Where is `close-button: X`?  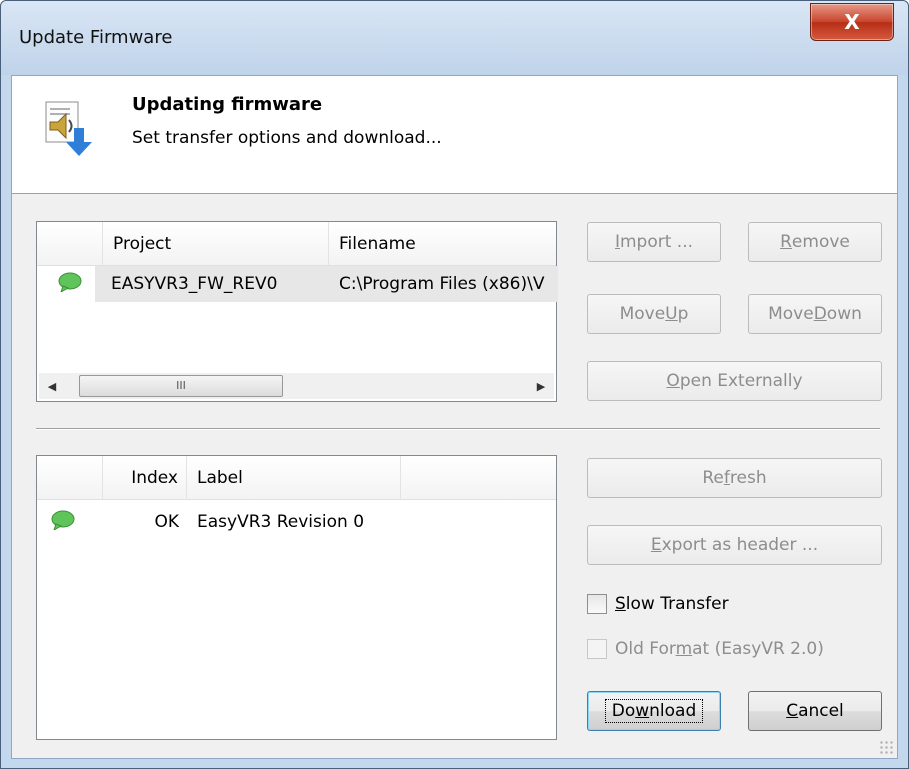 close-button: X is located at coordinates (852, 22).